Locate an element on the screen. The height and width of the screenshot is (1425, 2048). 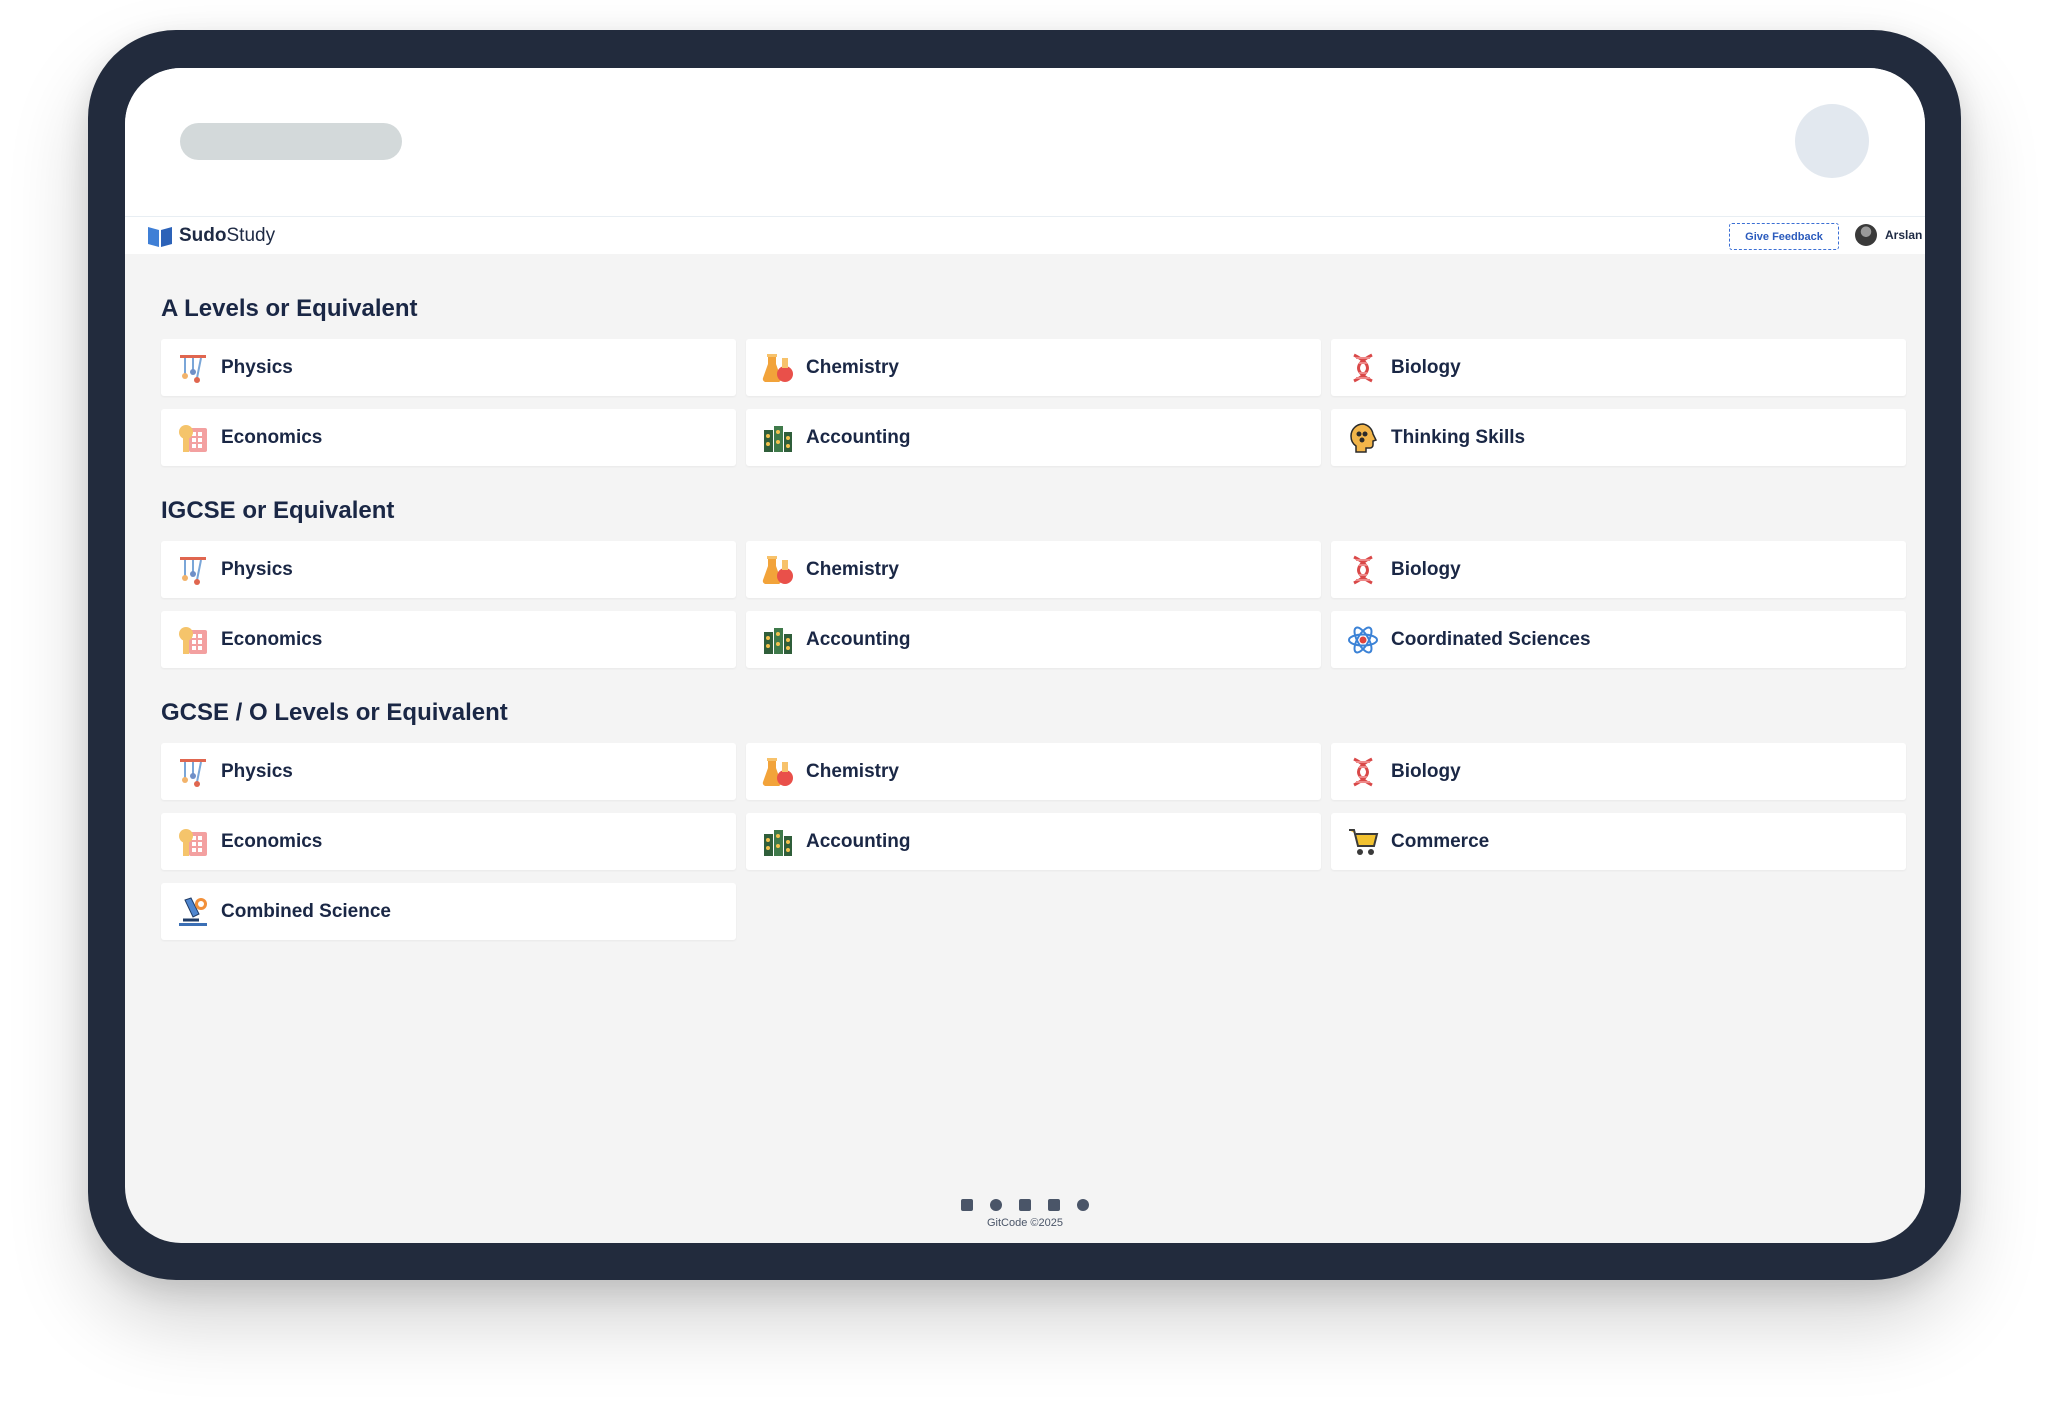
microscope-icon is located at coordinates (193, 912).